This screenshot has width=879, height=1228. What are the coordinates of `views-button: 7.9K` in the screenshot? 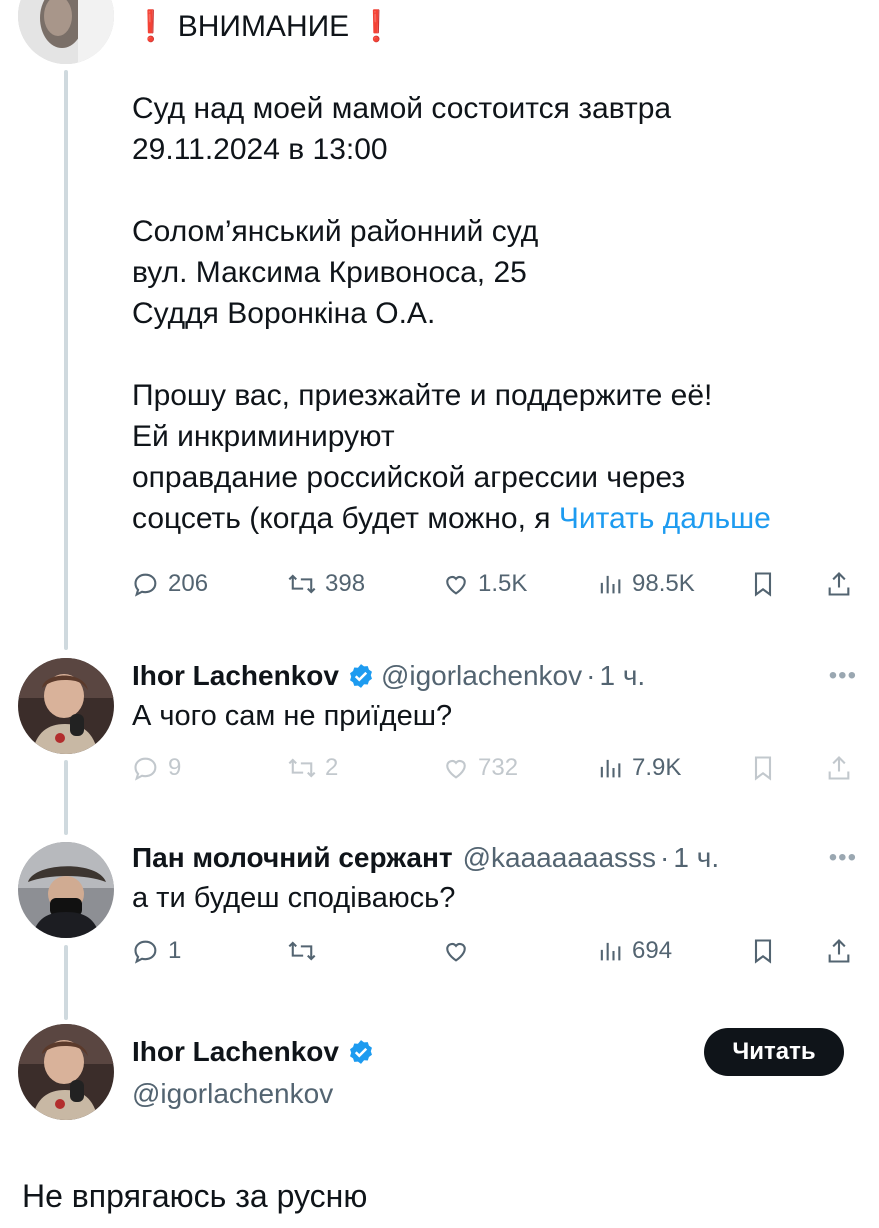 It's located at (638, 768).